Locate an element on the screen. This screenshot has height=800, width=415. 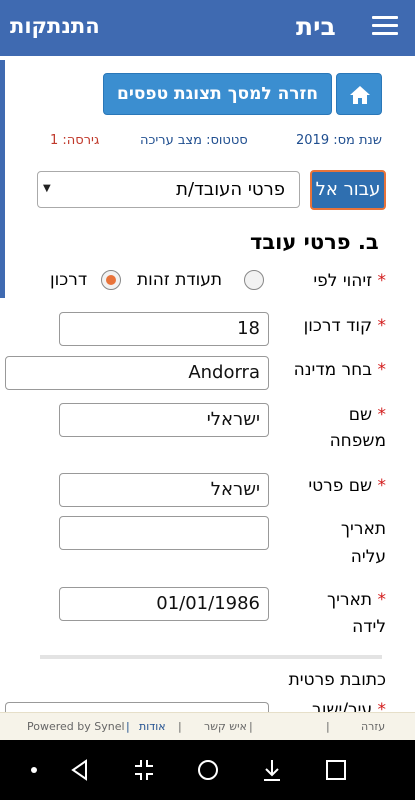
city-input is located at coordinates (137, 707).